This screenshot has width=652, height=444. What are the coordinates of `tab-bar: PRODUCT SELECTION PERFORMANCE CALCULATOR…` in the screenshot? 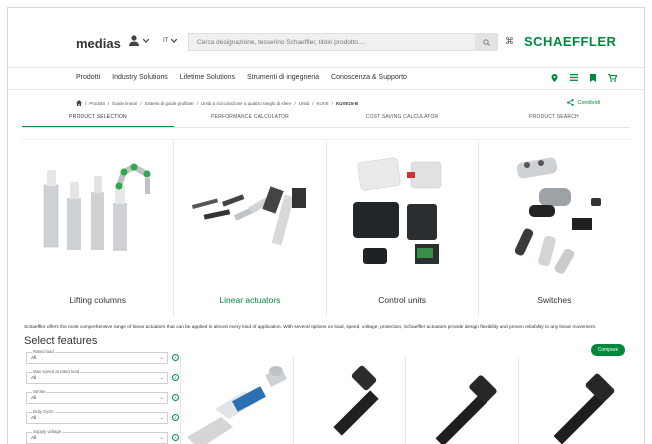 It's located at (326, 121).